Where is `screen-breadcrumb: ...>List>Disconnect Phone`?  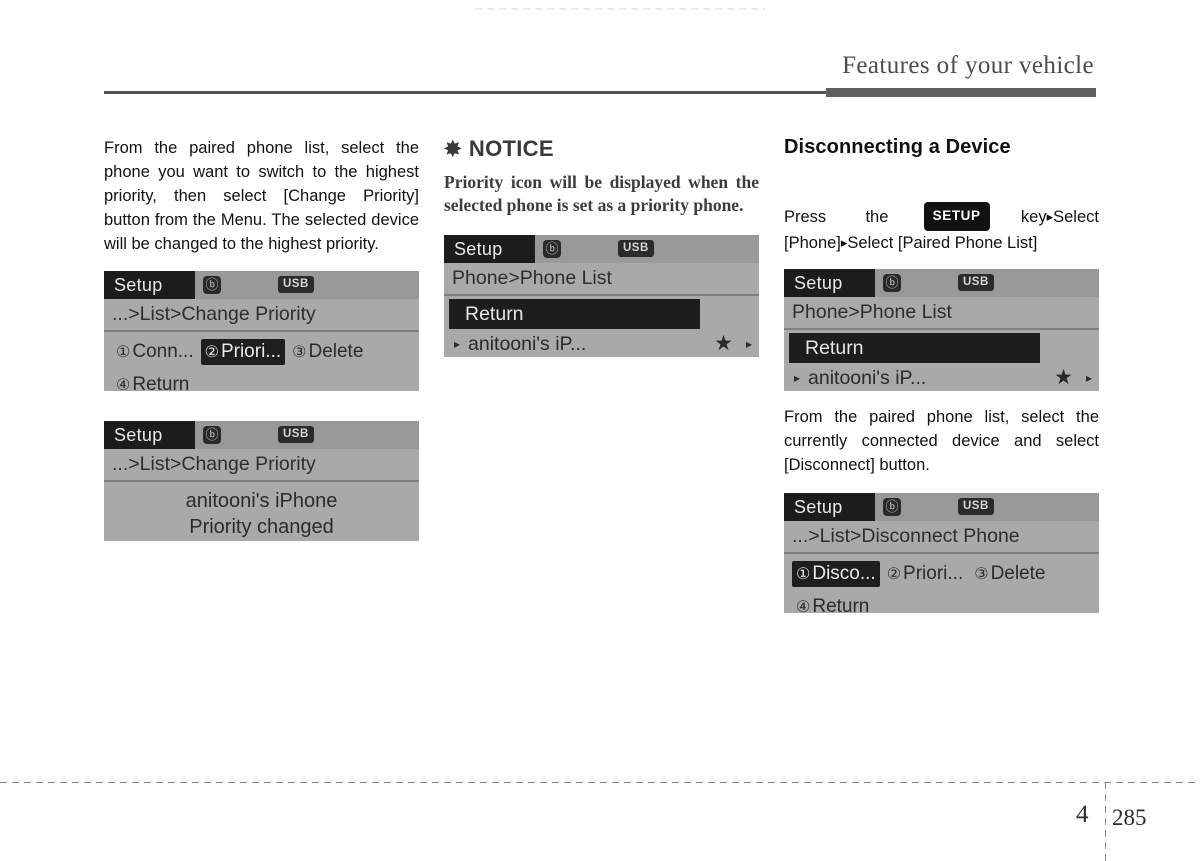
screen-breadcrumb: ...>List>Disconnect Phone is located at coordinates (941, 537).